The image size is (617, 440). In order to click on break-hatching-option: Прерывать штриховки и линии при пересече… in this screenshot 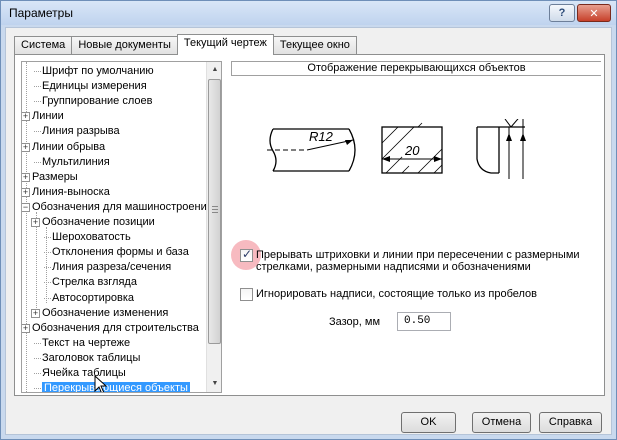, I will do `click(410, 260)`.